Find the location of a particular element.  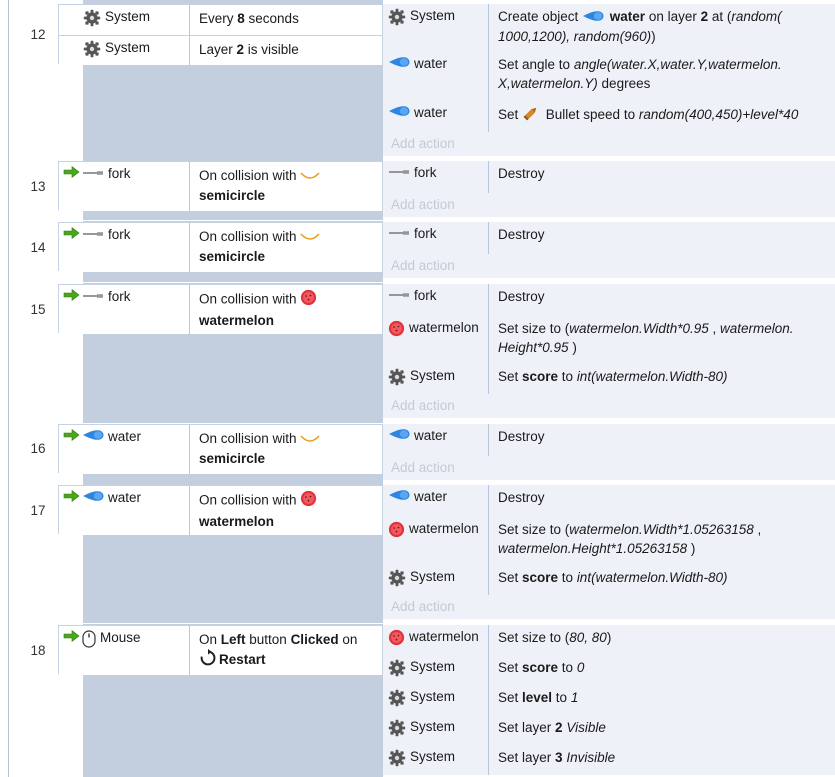

action-description: Set layer 2 Visible is located at coordinates (662, 730).